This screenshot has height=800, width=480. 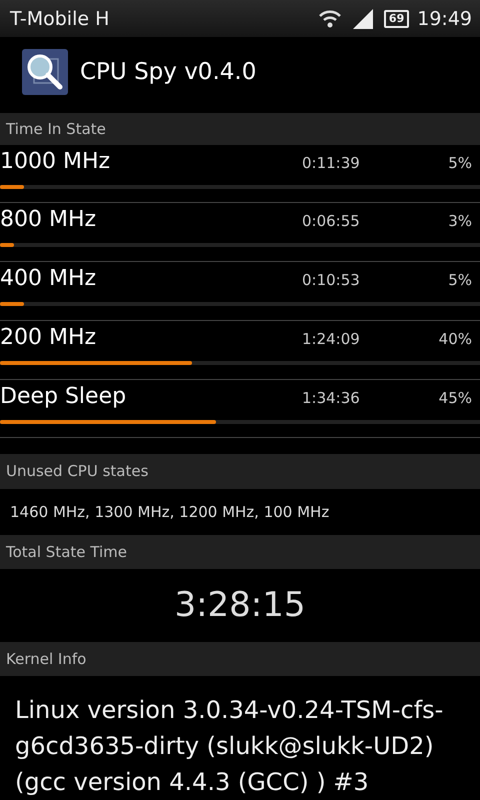 I want to click on percent-value: 3%, so click(x=460, y=221).